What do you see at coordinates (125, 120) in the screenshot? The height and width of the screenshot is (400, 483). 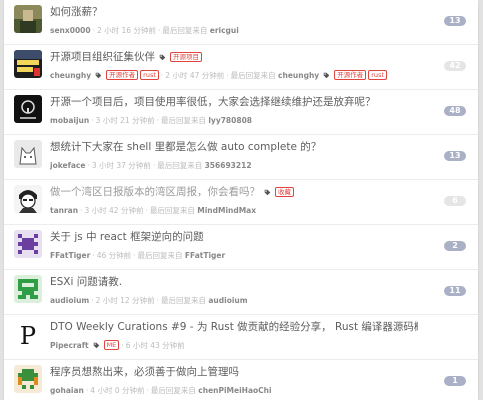 I see `topic-time: 3 小时 21 分钟前` at bounding box center [125, 120].